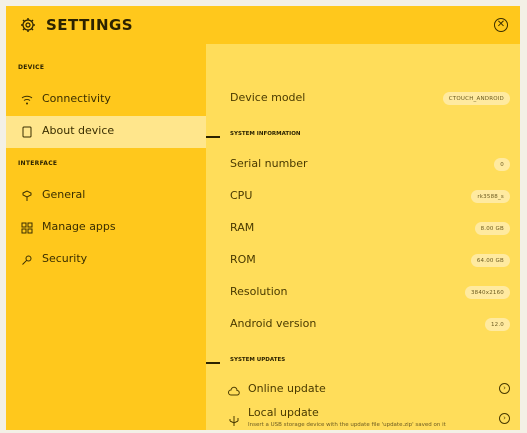  I want to click on online-update-label: Online update, so click(287, 388).